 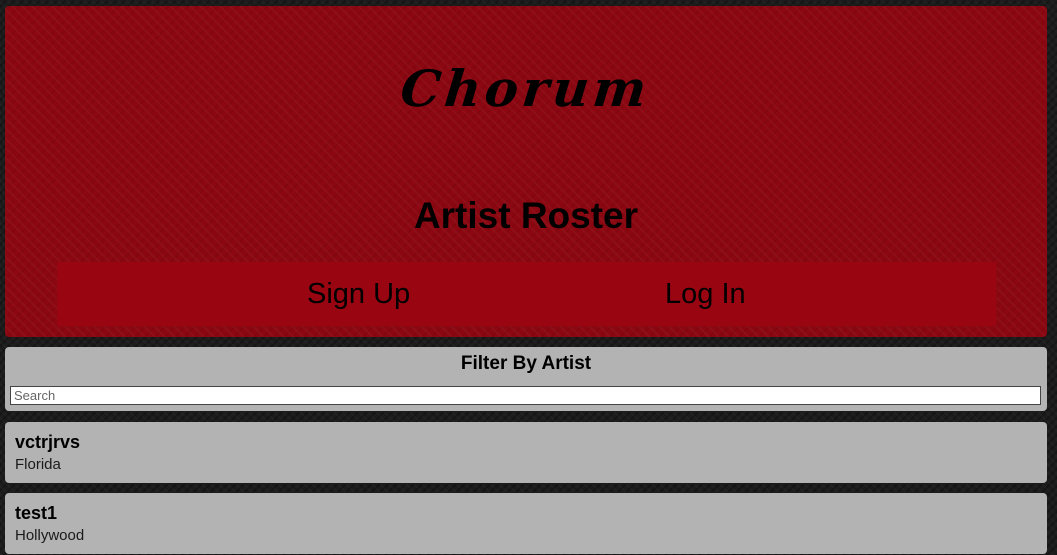 I want to click on artist-card: vctrjrvs Florida, so click(x=526, y=452).